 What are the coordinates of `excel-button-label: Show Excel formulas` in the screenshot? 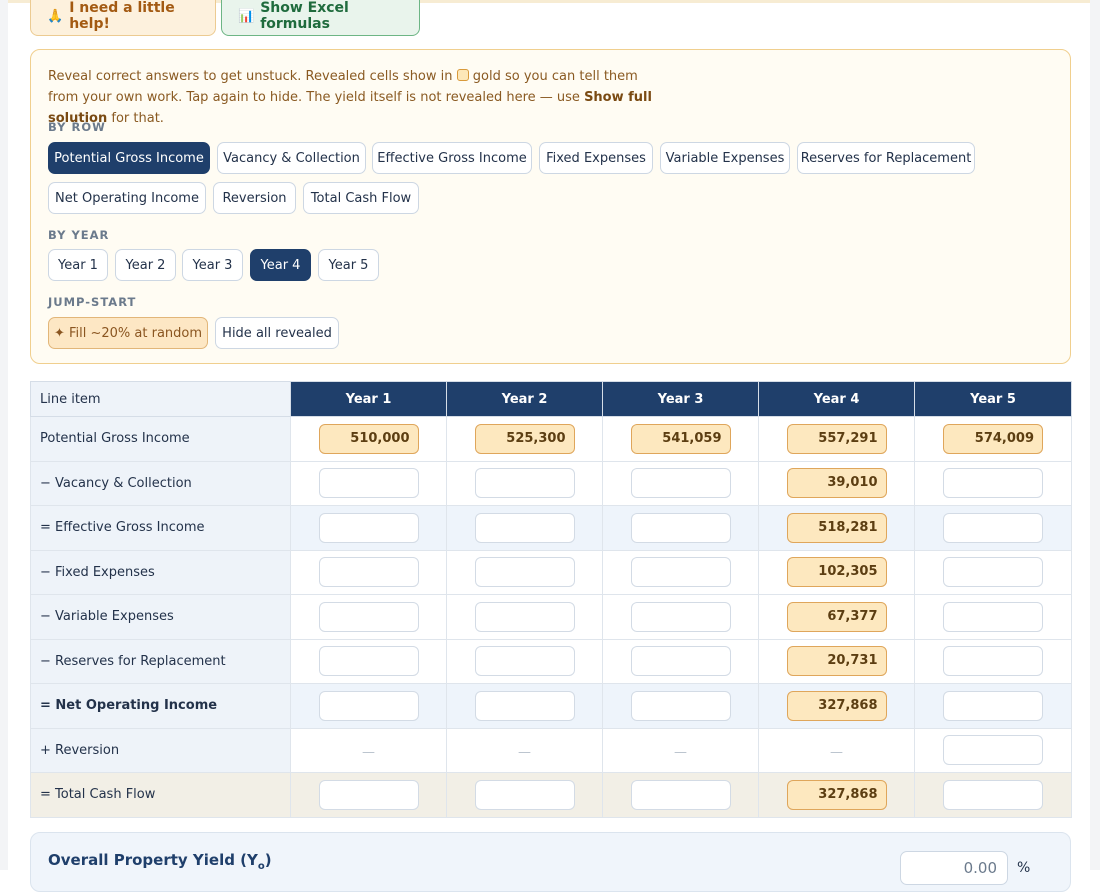 It's located at (304, 16).